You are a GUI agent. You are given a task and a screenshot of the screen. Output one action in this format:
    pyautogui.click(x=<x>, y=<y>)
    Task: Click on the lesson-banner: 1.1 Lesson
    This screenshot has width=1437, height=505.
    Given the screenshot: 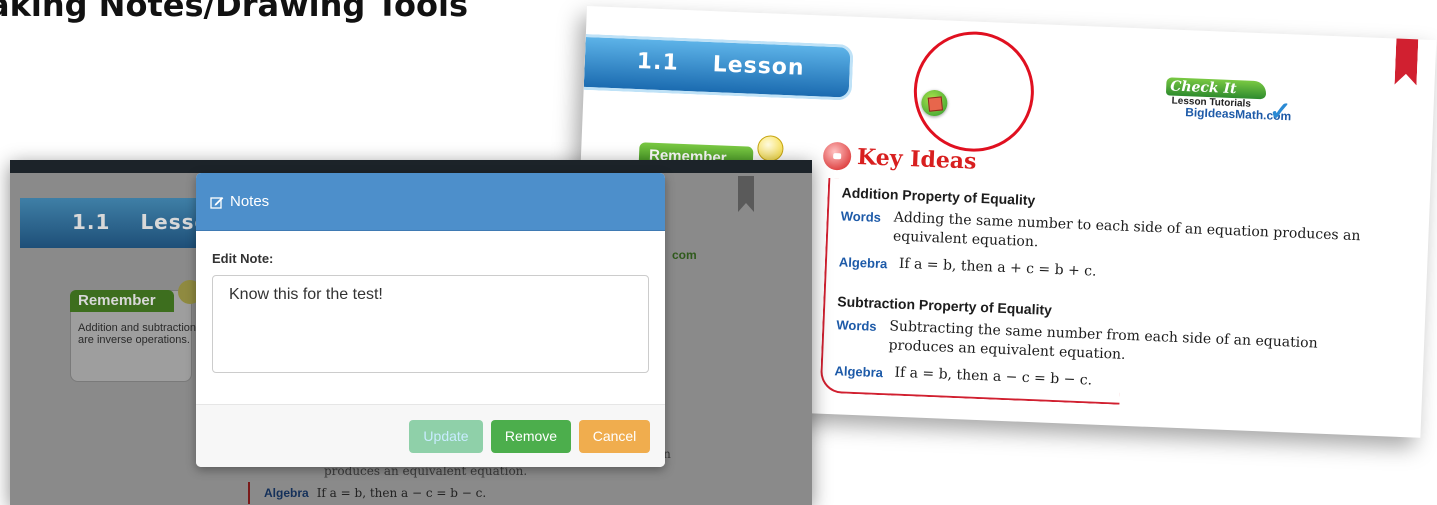 What is the action you would take?
    pyautogui.click(x=718, y=67)
    